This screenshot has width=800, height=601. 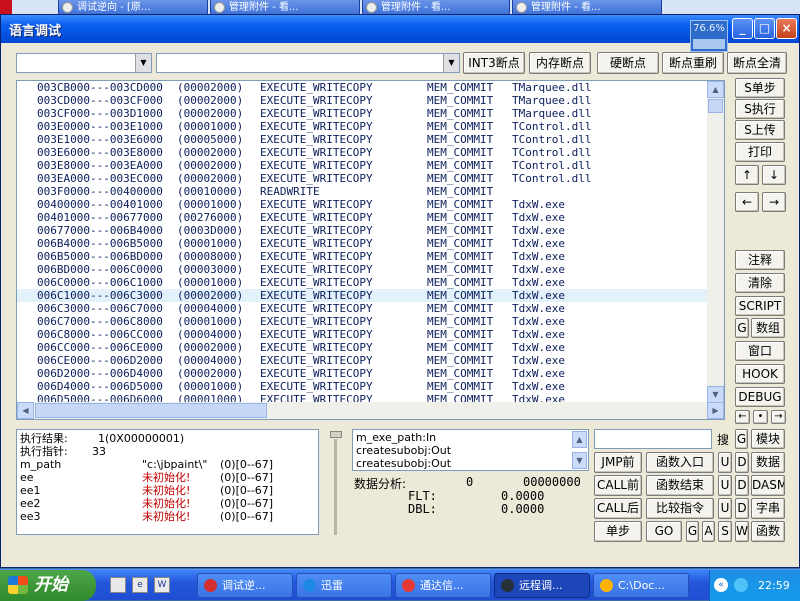 I want to click on print-button: 打印, so click(x=760, y=152).